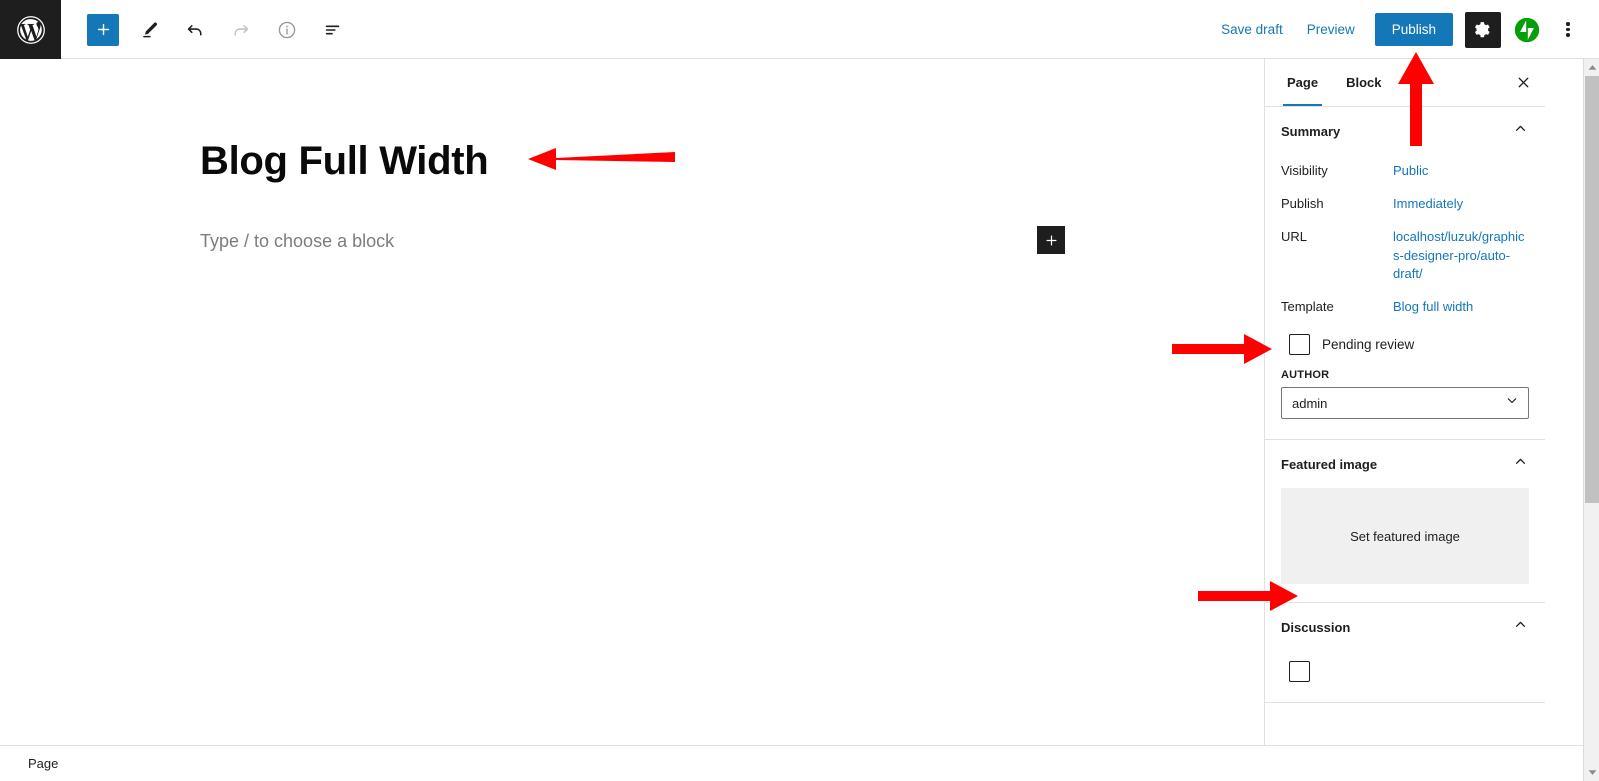  I want to click on editor-status-bar: Page, so click(799, 763).